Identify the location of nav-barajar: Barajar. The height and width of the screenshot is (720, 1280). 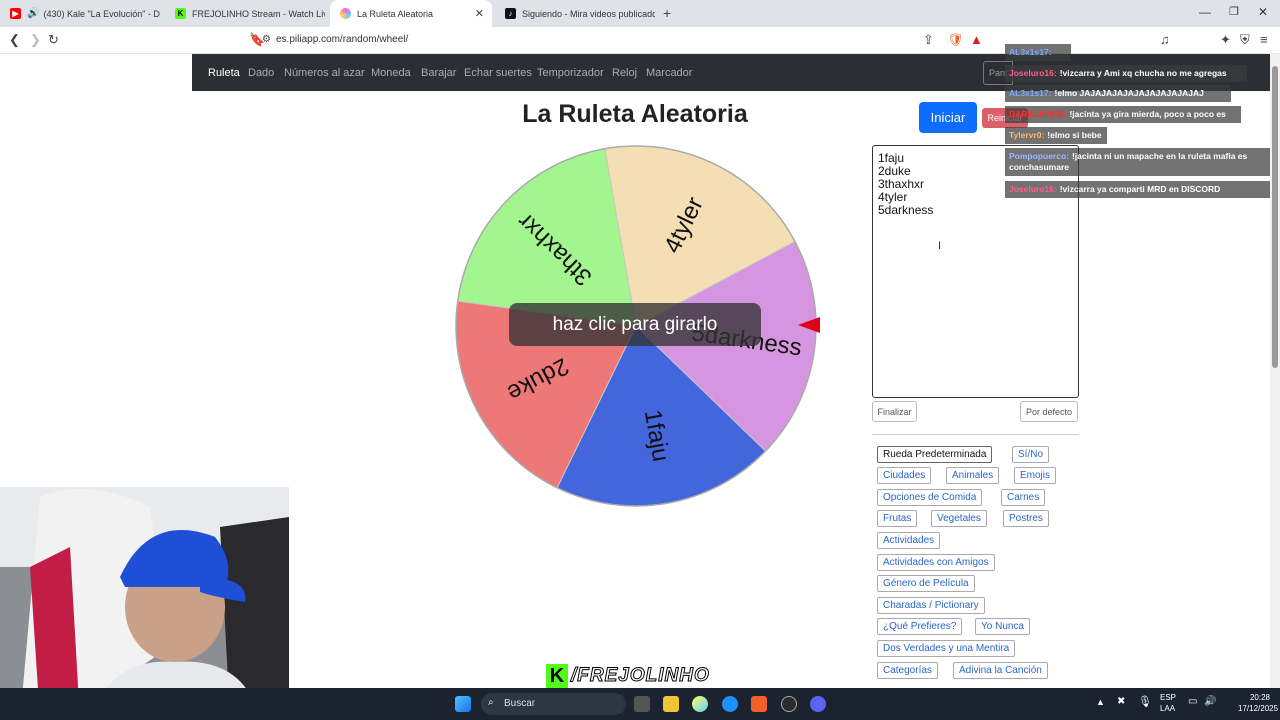
(438, 73).